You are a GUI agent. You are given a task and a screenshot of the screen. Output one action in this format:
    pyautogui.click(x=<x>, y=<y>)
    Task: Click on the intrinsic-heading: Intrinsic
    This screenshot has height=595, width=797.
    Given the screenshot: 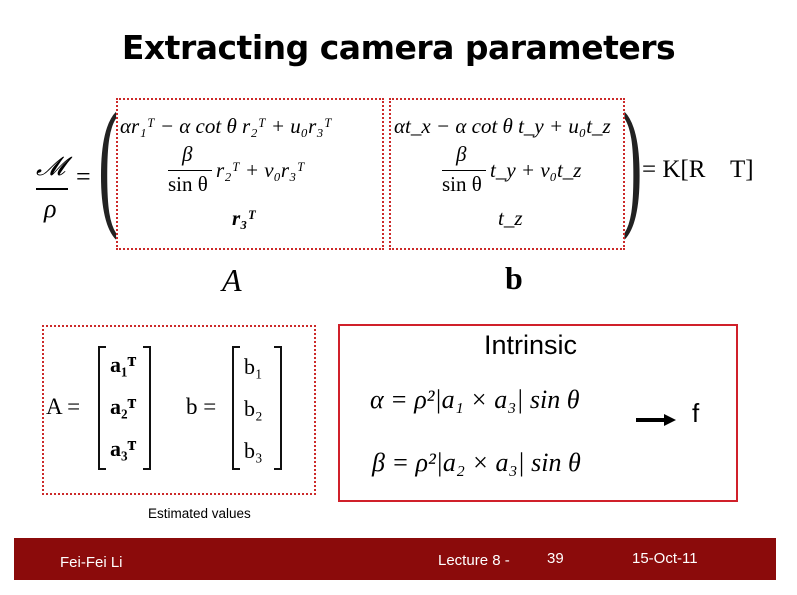 What is the action you would take?
    pyautogui.click(x=531, y=345)
    